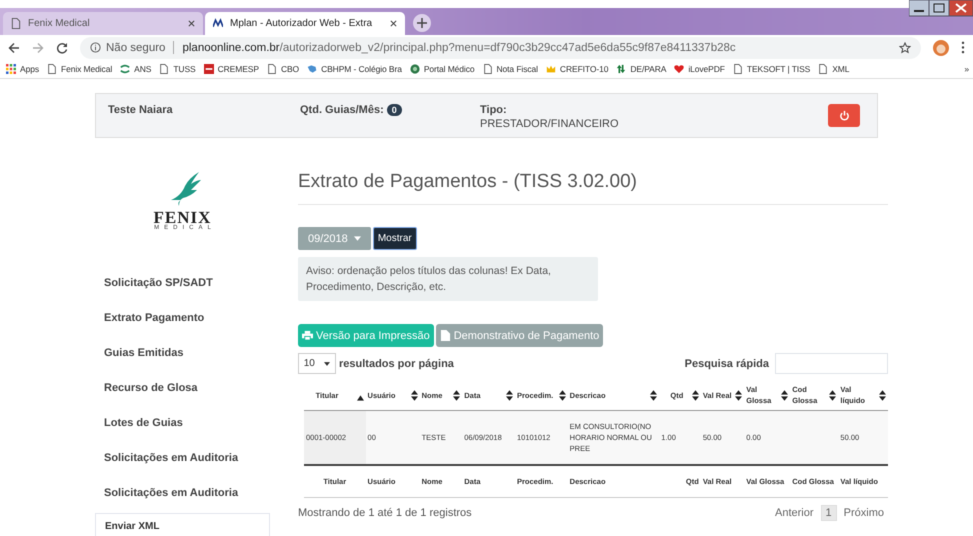  What do you see at coordinates (550, 124) in the screenshot?
I see `tipo-value: PRESTADOR/FINANCEIRO` at bounding box center [550, 124].